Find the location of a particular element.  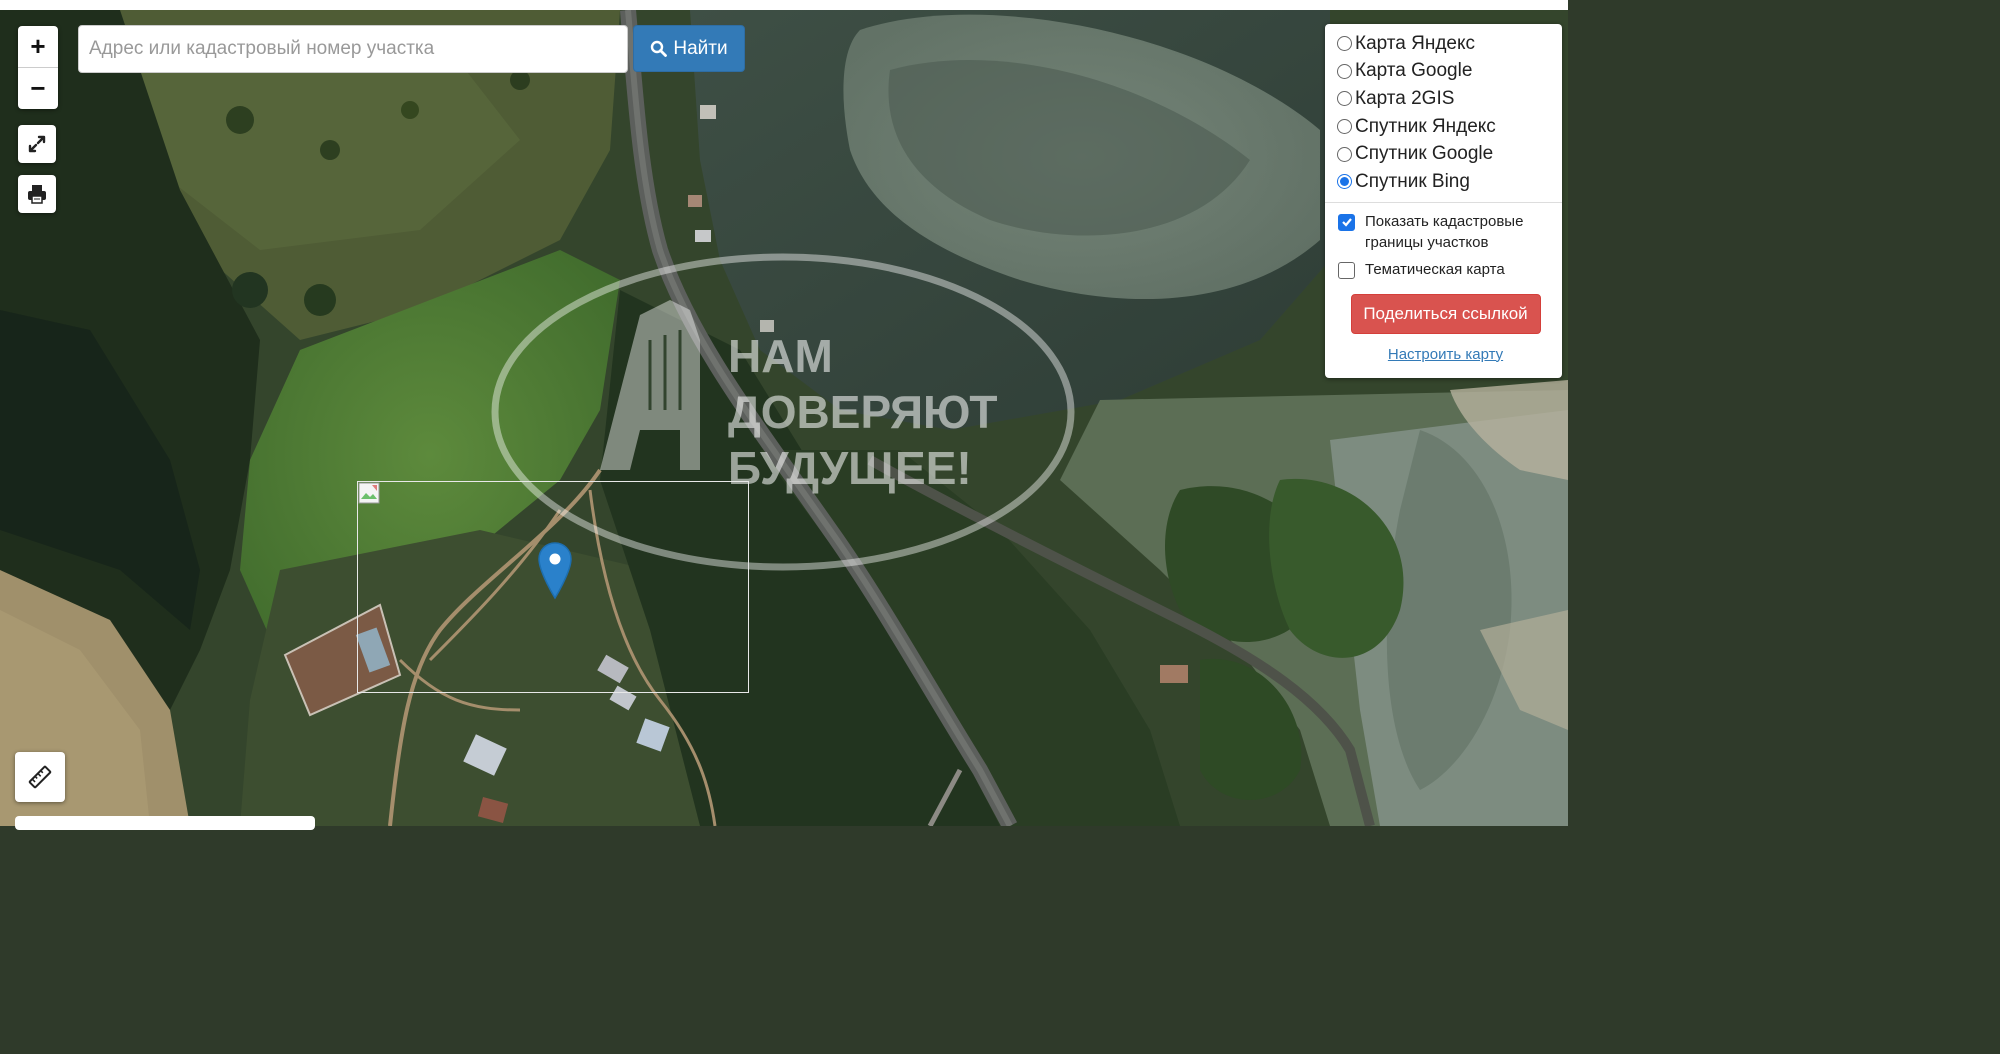

ruler-icon is located at coordinates (40, 777).